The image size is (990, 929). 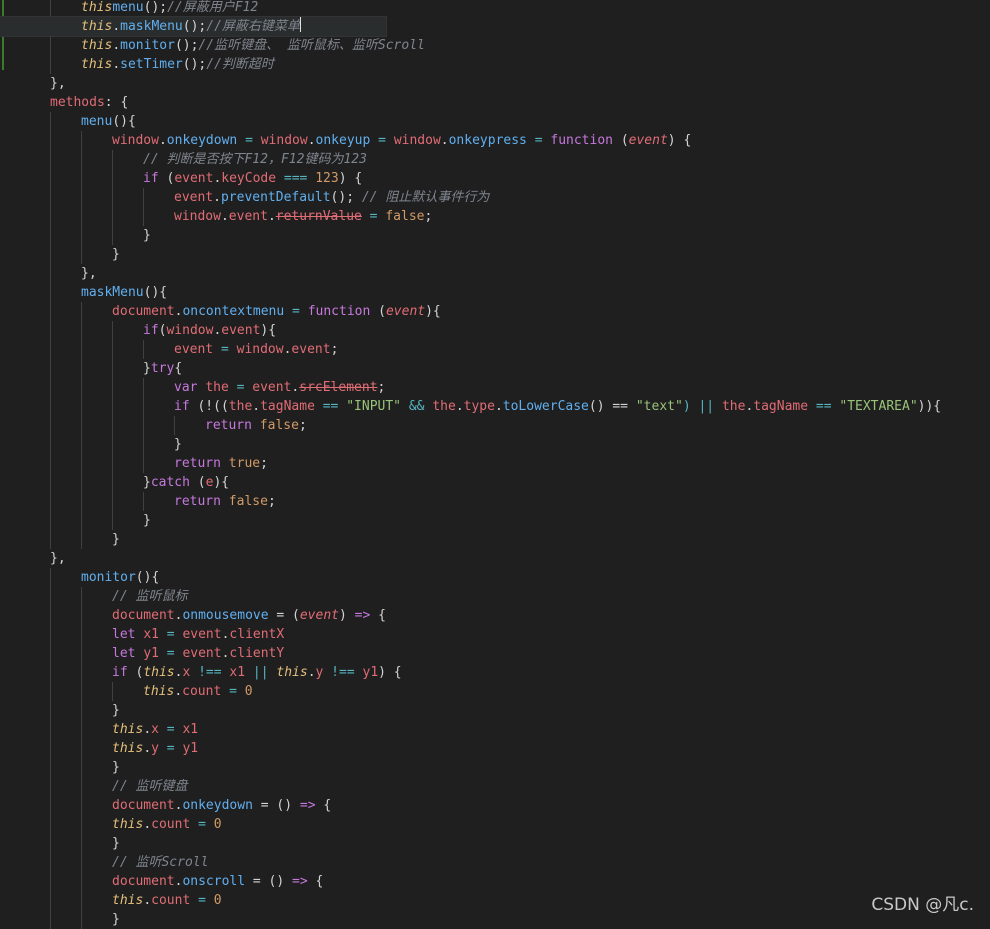 I want to click on code-line: document.onkeydown = () => {, so click(x=165, y=805).